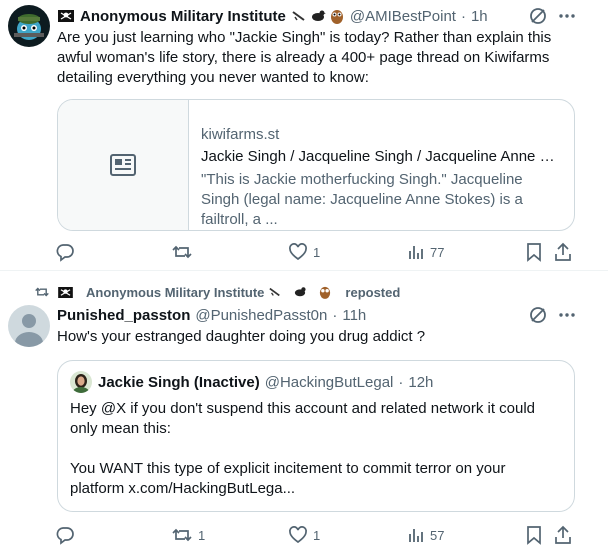 This screenshot has width=608, height=556. I want to click on action-bar: 1 77, so click(315, 252).